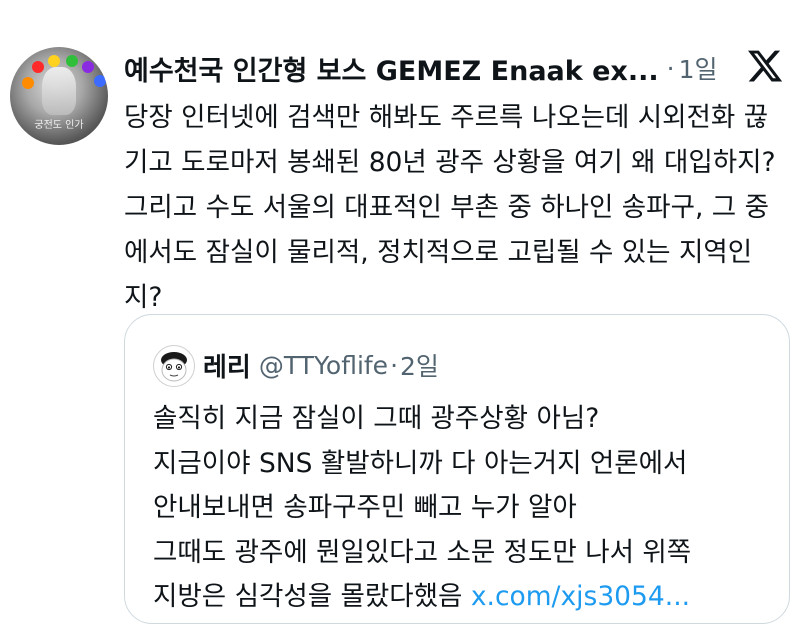  I want to click on tweet-header: 예수천국 인간형 보스 GEMEZ Enaak ex... · 1일, so click(454, 68).